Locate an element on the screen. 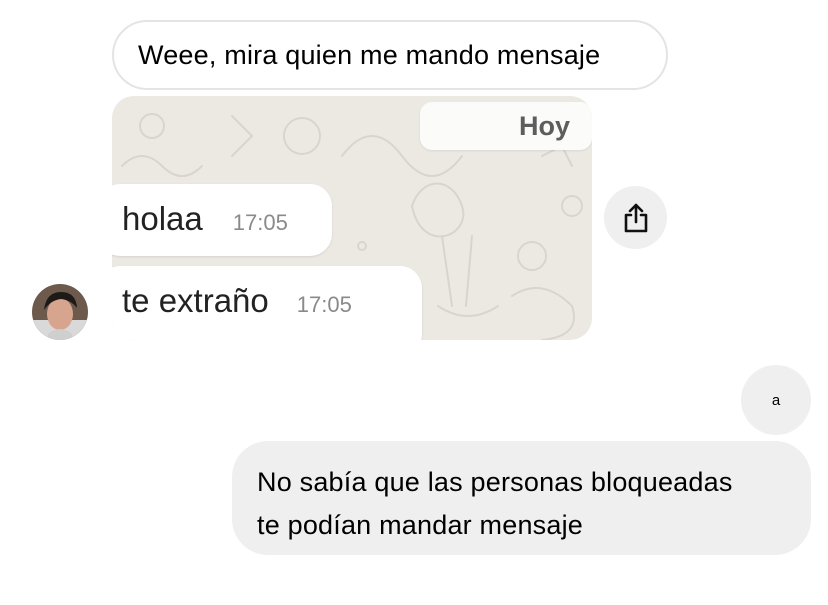 This screenshot has width=828, height=605. screenshot-message-bubble: te extraño 17:05 is located at coordinates (267, 303).